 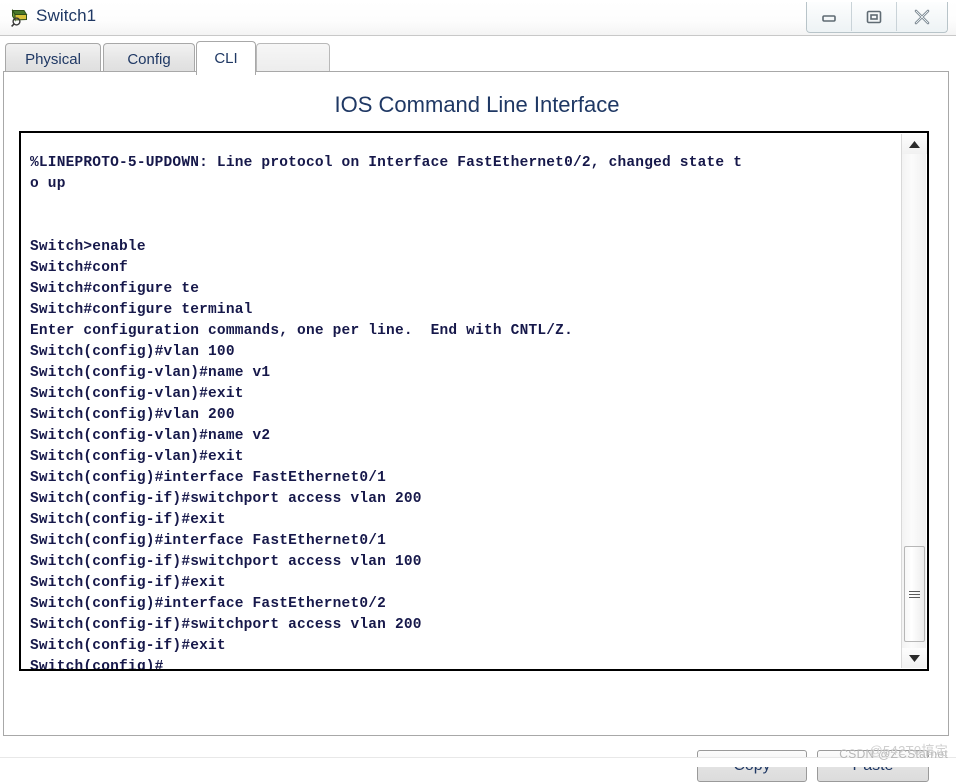 What do you see at coordinates (478, 55) in the screenshot?
I see `tab-strip: Physical Config CLI` at bounding box center [478, 55].